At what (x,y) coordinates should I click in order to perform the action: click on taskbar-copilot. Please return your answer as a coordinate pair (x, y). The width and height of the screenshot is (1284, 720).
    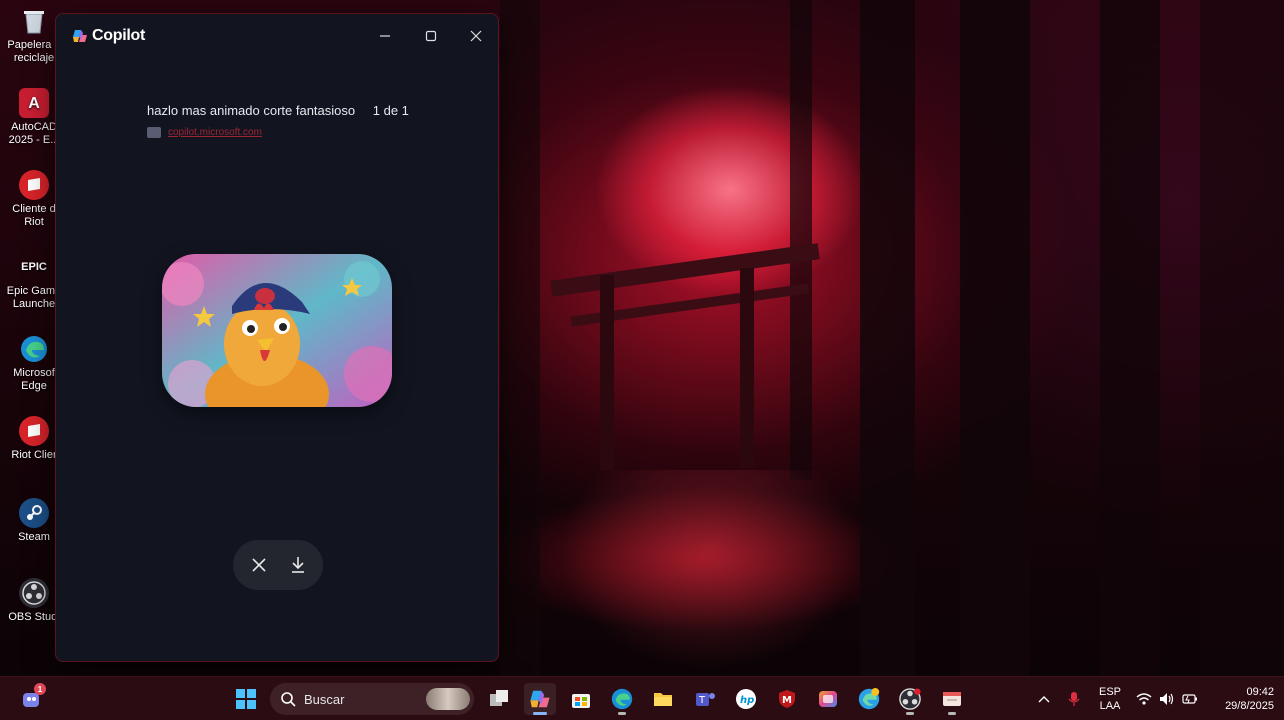
    Looking at the image, I should click on (540, 699).